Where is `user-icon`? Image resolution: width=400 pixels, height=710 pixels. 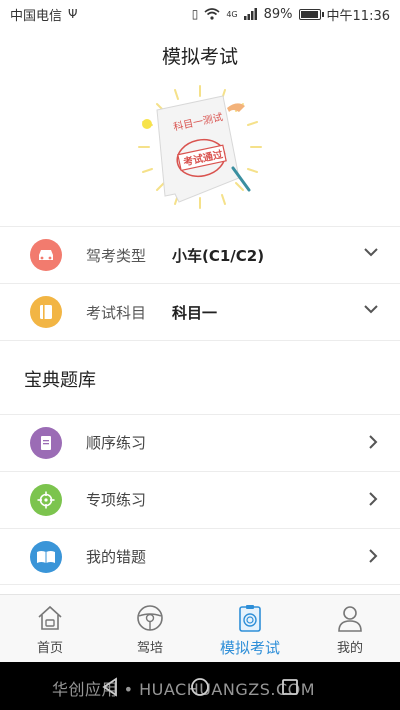
user-icon is located at coordinates (350, 619).